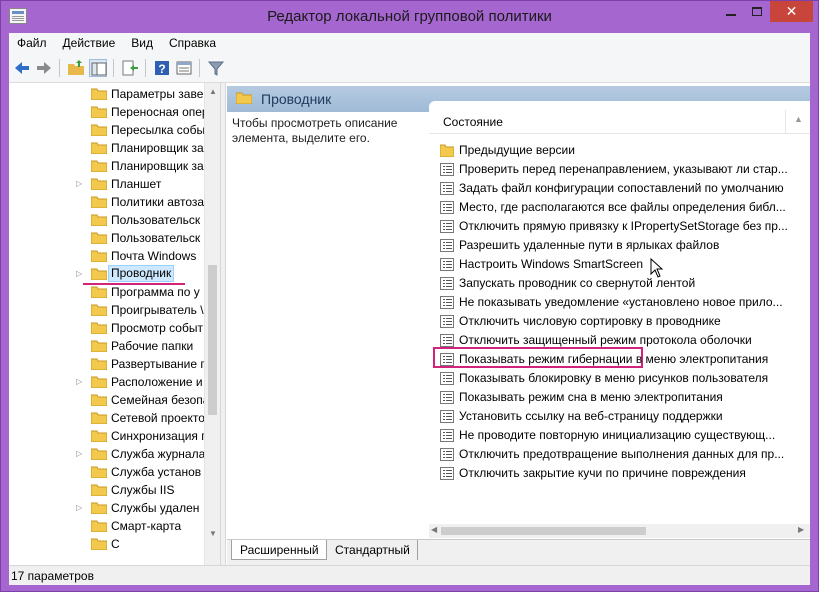 The width and height of the screenshot is (819, 592). What do you see at coordinates (213, 91) in the screenshot?
I see `scroll-up-icon: ▲` at bounding box center [213, 91].